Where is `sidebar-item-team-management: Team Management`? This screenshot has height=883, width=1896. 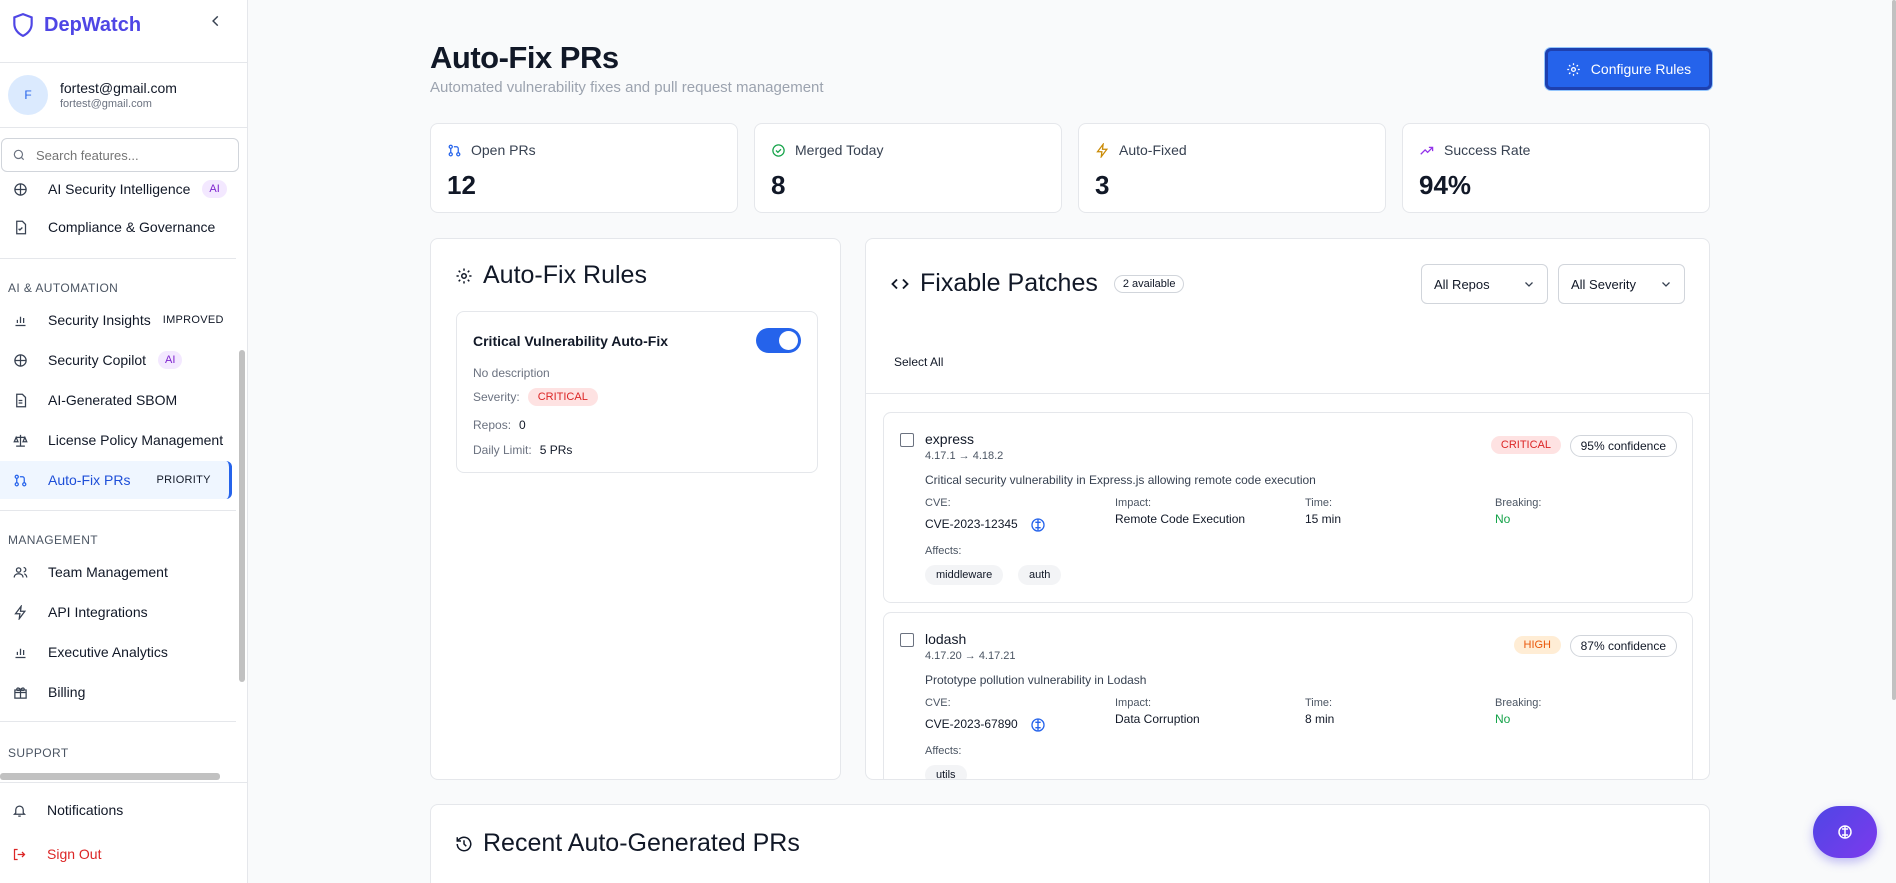
sidebar-item-team-management: Team Management is located at coordinates (116, 572).